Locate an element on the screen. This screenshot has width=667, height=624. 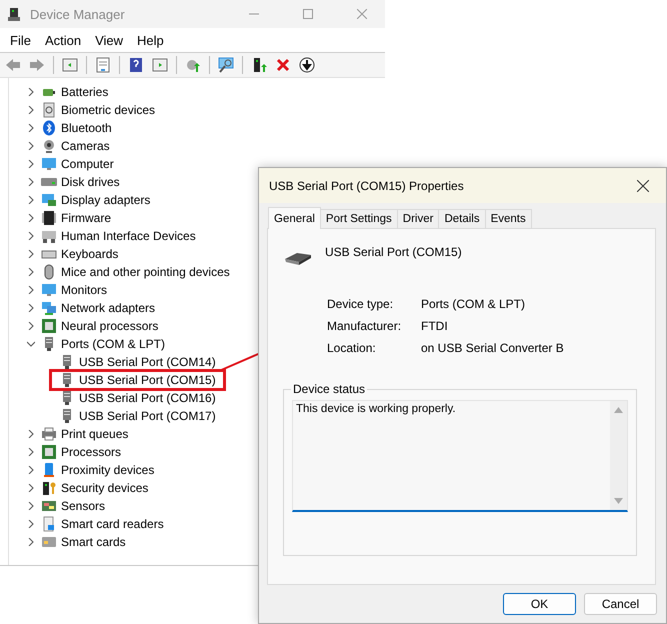
window-title: Device Manager is located at coordinates (78, 14).